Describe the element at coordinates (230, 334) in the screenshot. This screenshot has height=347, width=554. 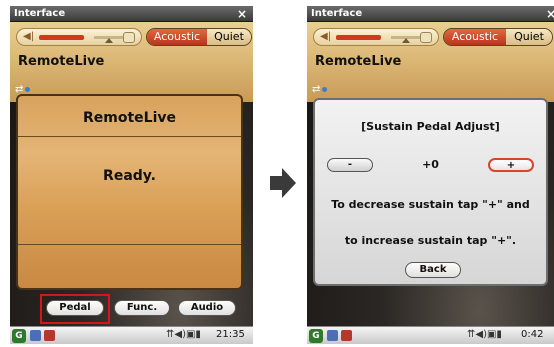
I see `clock: 21:35` at that location.